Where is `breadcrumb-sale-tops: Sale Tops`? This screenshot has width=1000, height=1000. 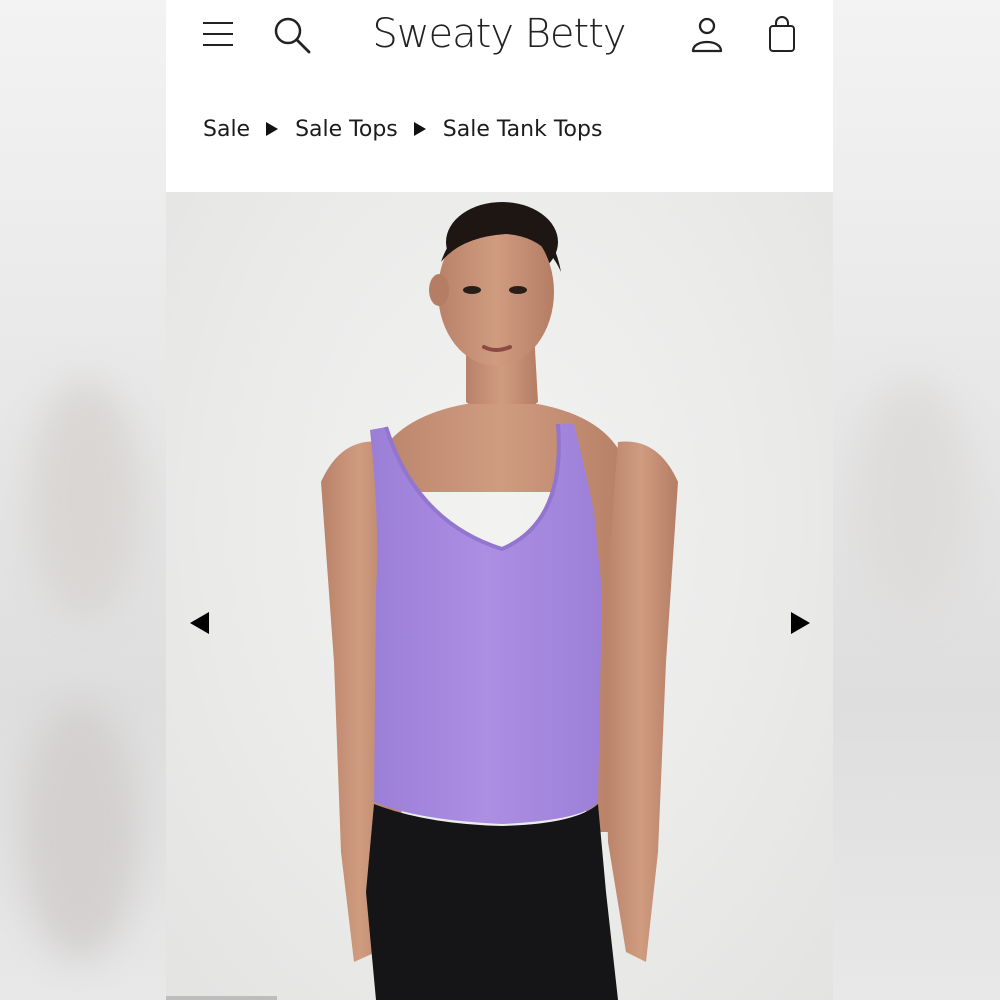 breadcrumb-sale-tops: Sale Tops is located at coordinates (346, 129).